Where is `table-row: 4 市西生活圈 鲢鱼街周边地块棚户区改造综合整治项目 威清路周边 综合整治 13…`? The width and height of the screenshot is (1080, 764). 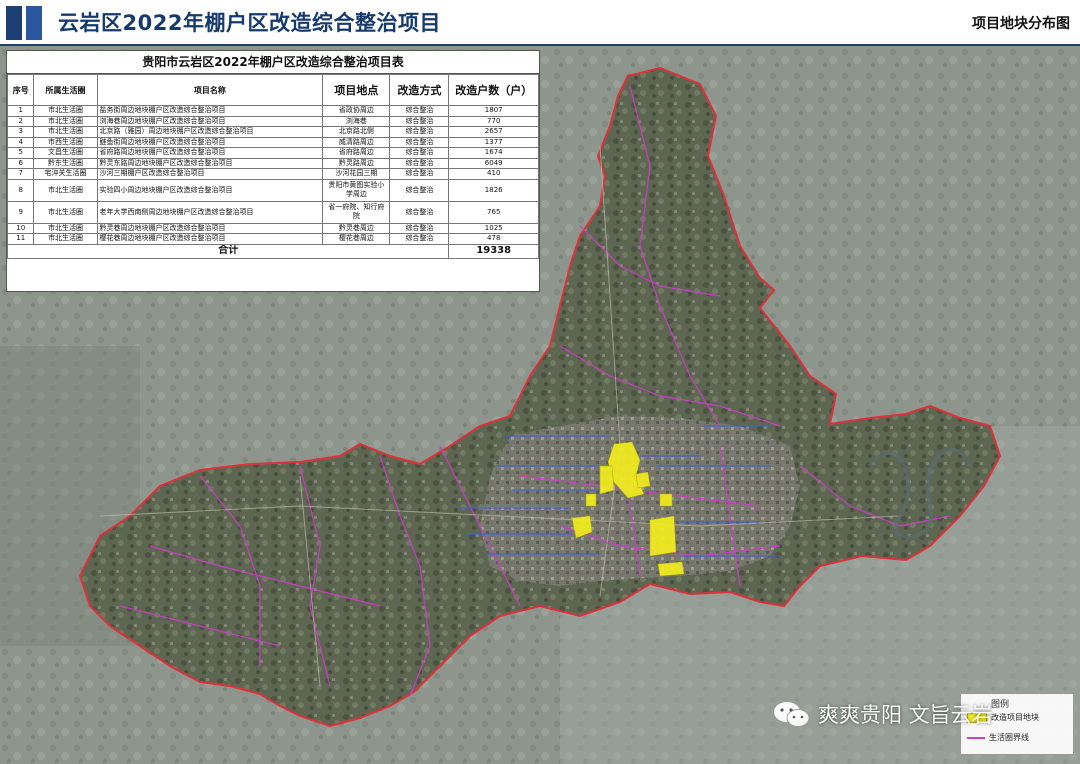
table-row: 4 市西生活圈 鲢鱼街周边地块棚户区改造综合整治项目 威清路周边 综合整治 13… is located at coordinates (272, 142).